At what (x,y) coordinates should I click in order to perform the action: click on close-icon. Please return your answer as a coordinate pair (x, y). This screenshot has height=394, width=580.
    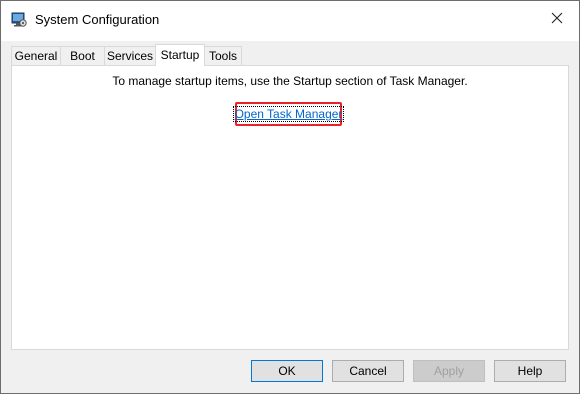
    Looking at the image, I should click on (557, 19).